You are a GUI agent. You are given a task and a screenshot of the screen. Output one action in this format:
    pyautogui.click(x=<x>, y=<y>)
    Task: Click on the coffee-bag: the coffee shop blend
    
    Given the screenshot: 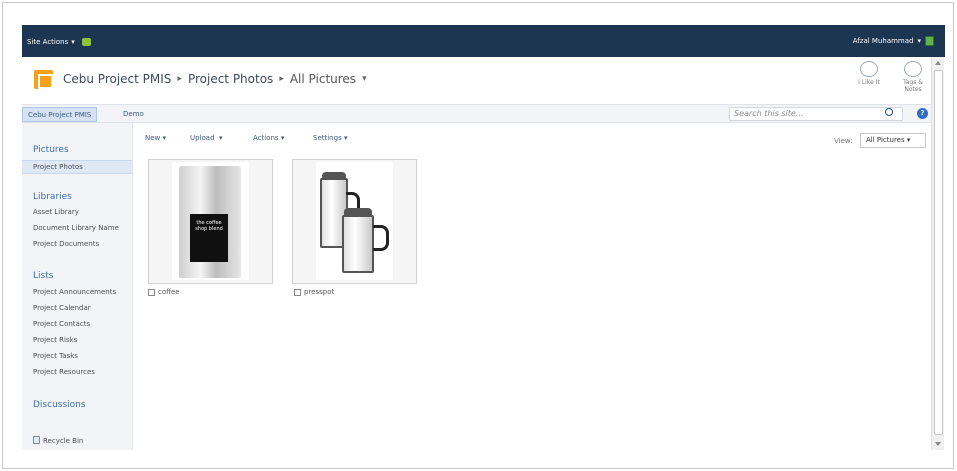 What is the action you would take?
    pyautogui.click(x=210, y=222)
    